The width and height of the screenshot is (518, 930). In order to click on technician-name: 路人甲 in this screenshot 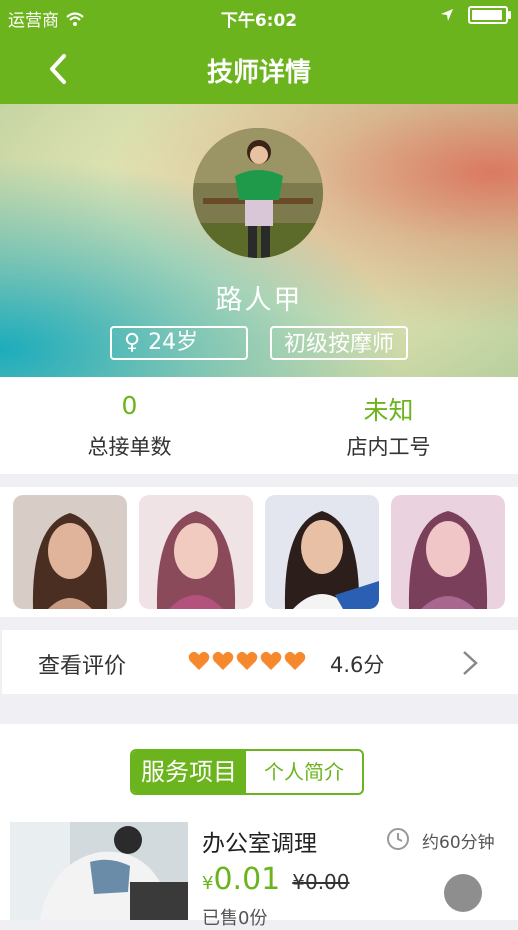, I will do `click(259, 300)`.